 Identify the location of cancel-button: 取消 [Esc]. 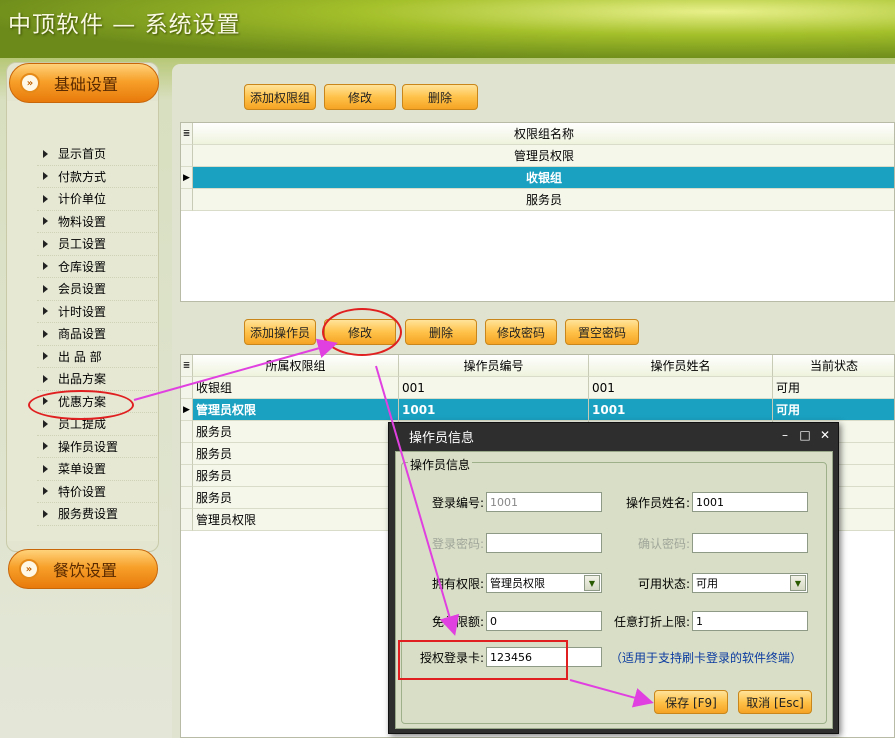
(775, 702).